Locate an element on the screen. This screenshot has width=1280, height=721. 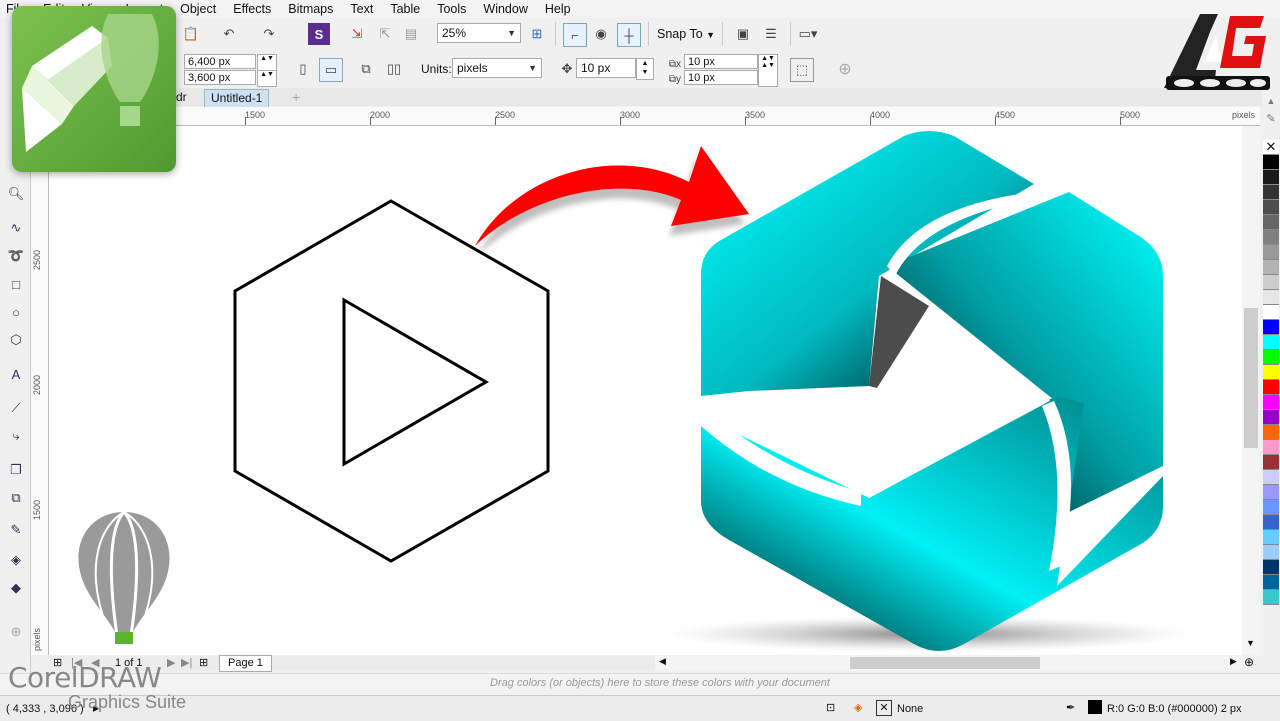
hexagon-outline is located at coordinates (391, 381).